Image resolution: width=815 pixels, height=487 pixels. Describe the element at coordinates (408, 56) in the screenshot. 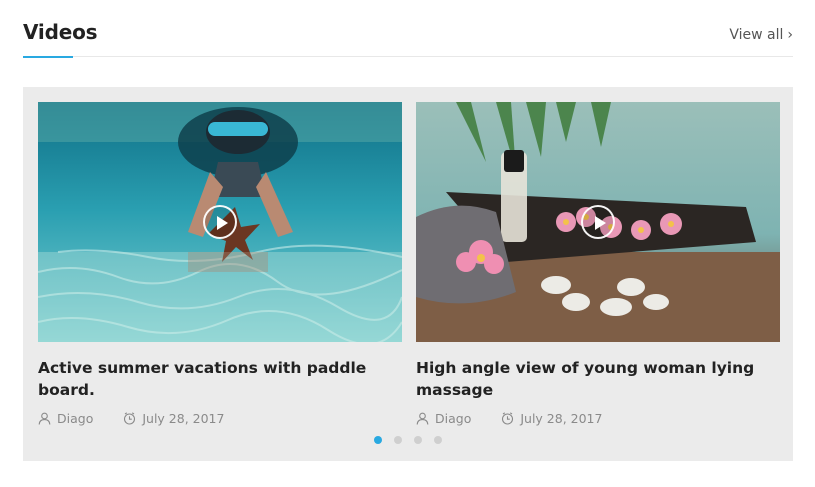

I see `header-divider` at that location.